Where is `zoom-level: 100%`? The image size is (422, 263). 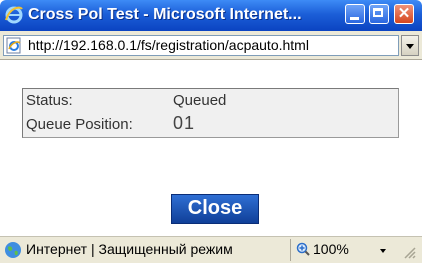 zoom-level: 100% is located at coordinates (331, 249).